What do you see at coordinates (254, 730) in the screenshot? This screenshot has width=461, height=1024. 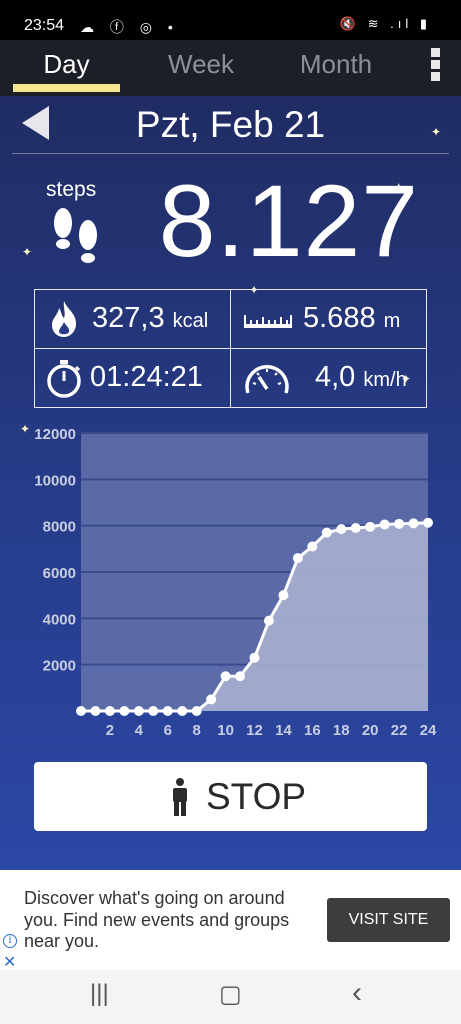 I see `chart-x-tick-label: 12` at bounding box center [254, 730].